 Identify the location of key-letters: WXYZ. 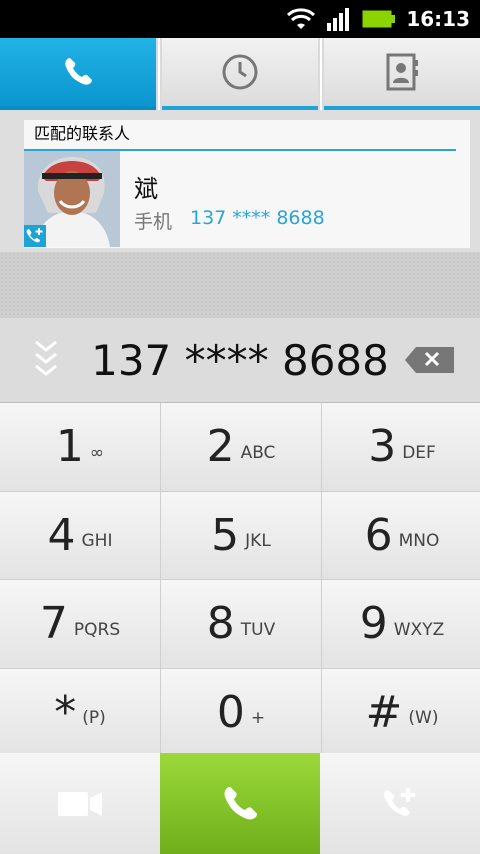
(419, 629).